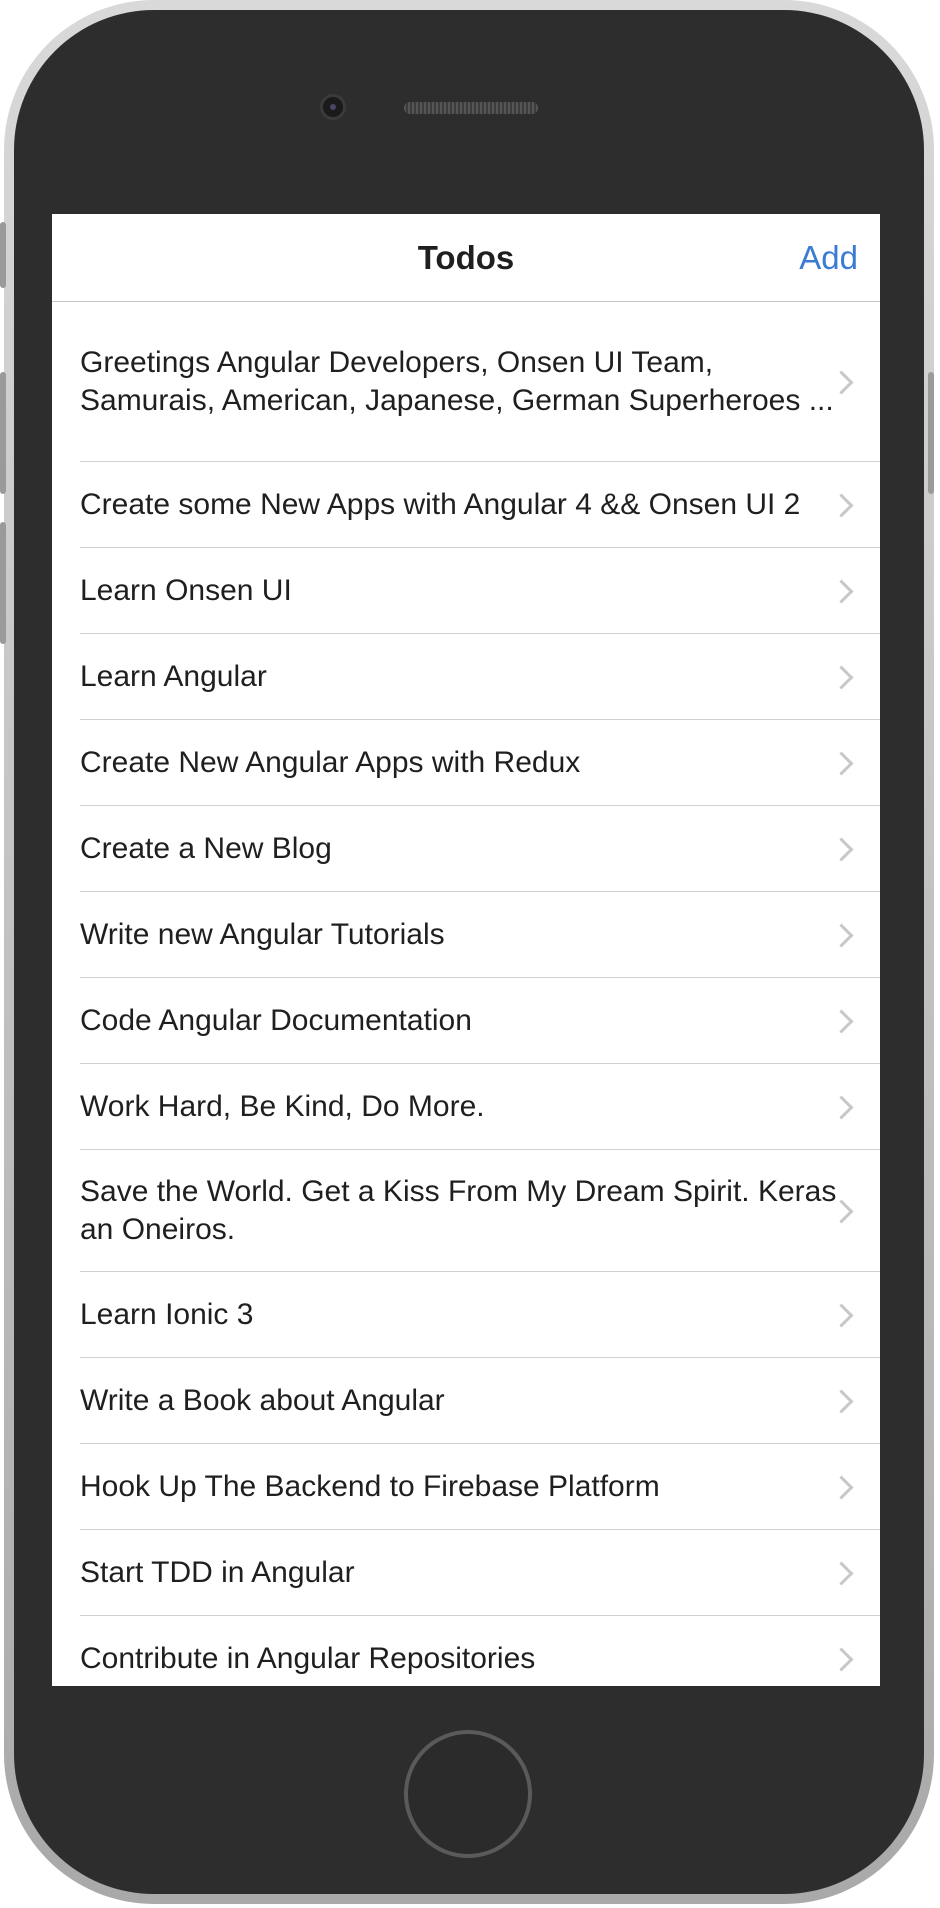 This screenshot has height=1908, width=940. I want to click on list-item: Code Angular Documentation, so click(466, 1021).